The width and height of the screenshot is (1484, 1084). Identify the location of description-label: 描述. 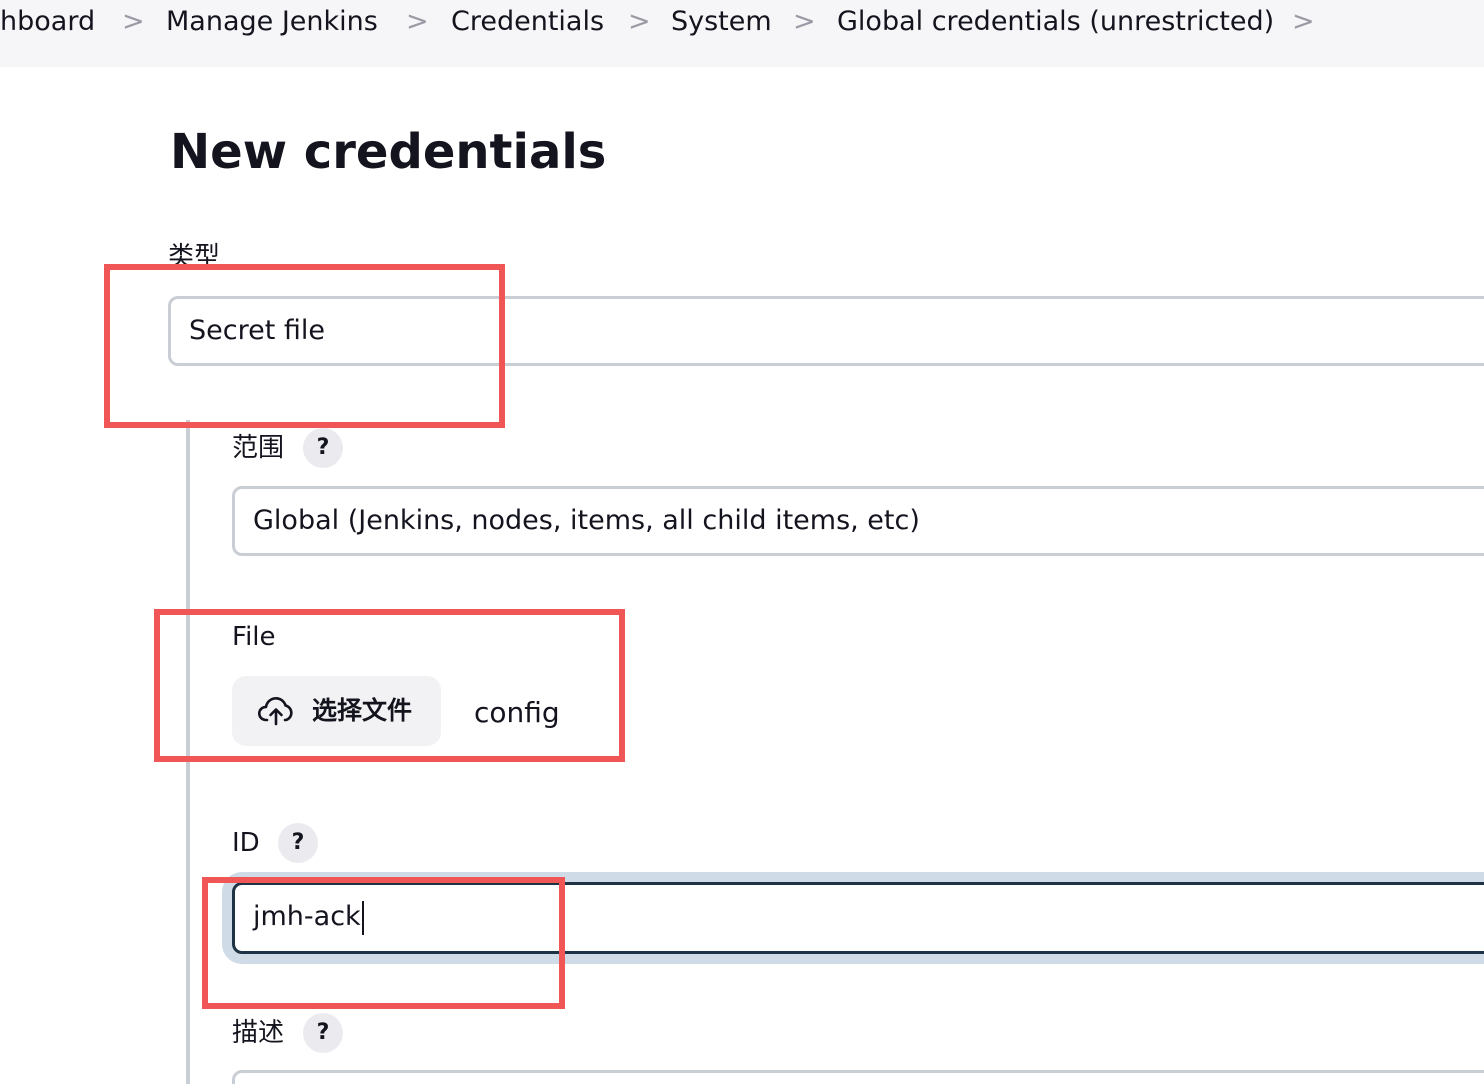
(258, 1033).